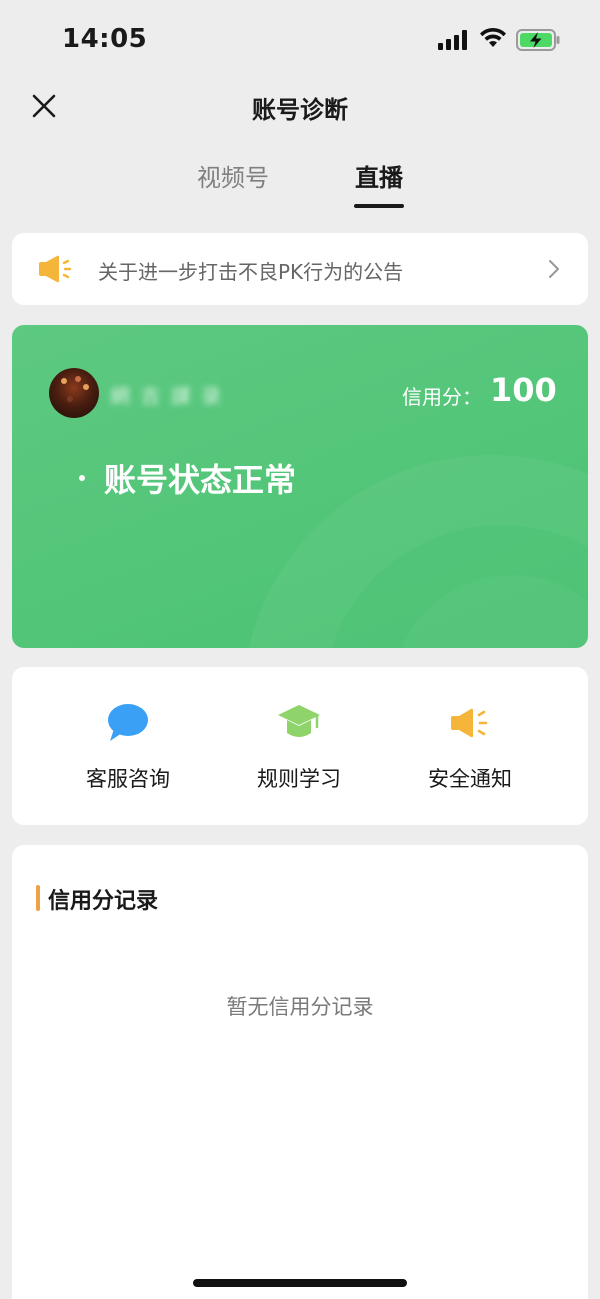  I want to click on shortcut-label: 客服咨询, so click(128, 779).